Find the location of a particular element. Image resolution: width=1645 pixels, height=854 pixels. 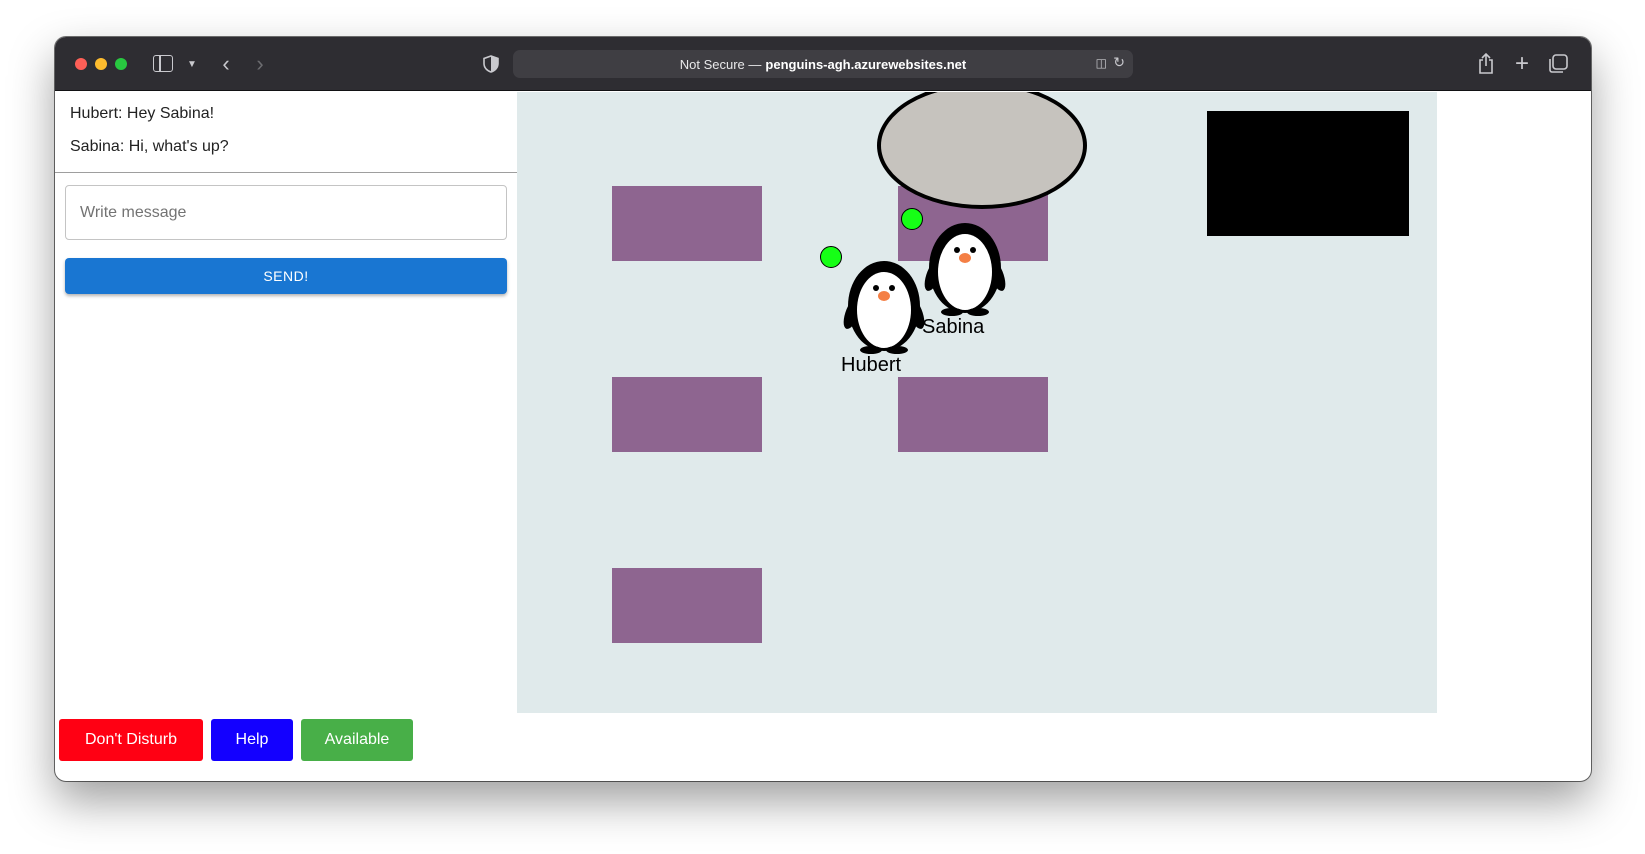

address-security-label: Not Secure — is located at coordinates (720, 64).